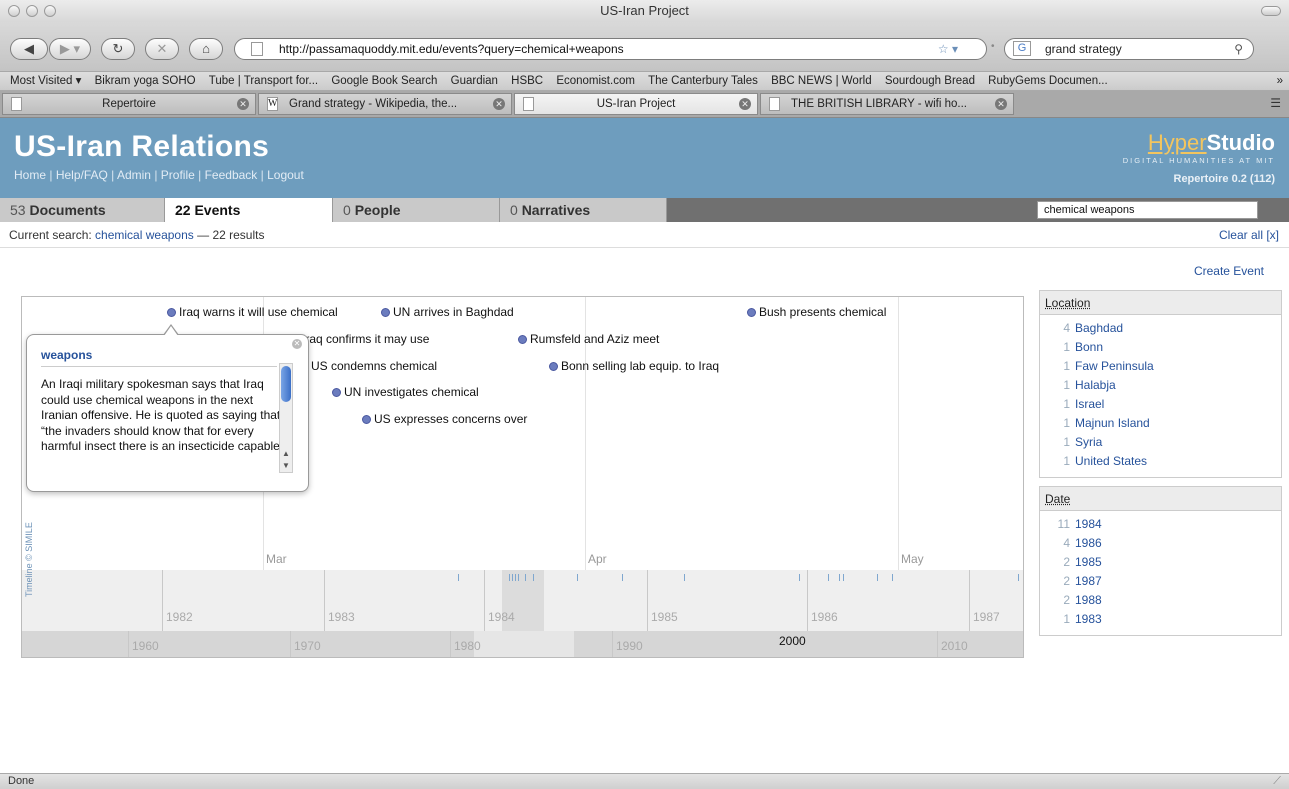 This screenshot has width=1289, height=789. What do you see at coordinates (824, 617) in the screenshot?
I see `year-label: 1986` at bounding box center [824, 617].